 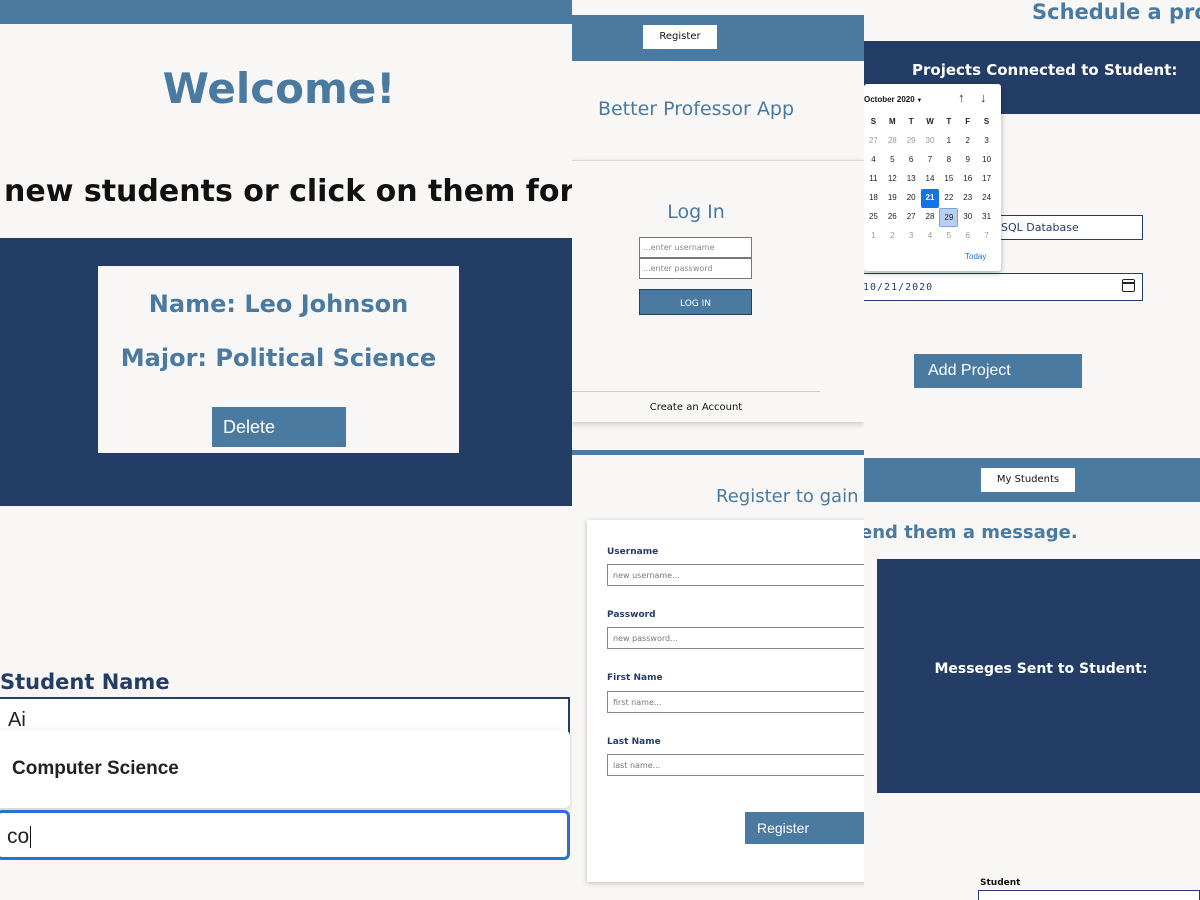 I want to click on top-nav-bar, so click(x=286, y=12).